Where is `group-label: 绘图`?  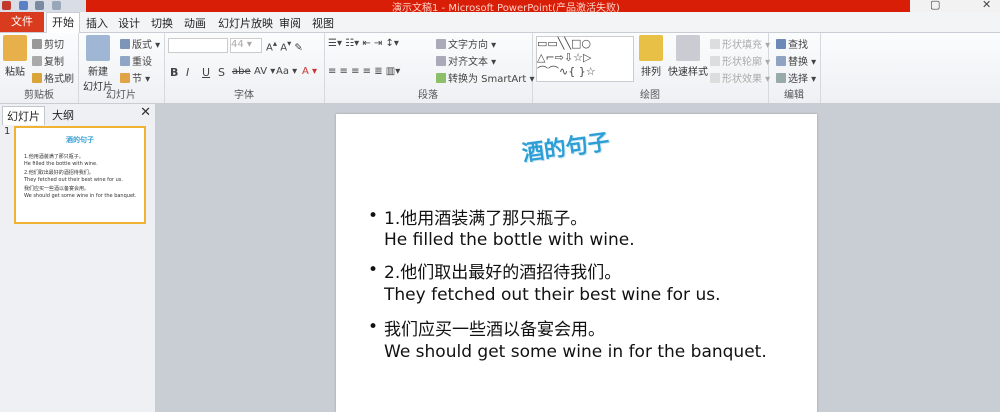
group-label: 绘图 is located at coordinates (650, 95).